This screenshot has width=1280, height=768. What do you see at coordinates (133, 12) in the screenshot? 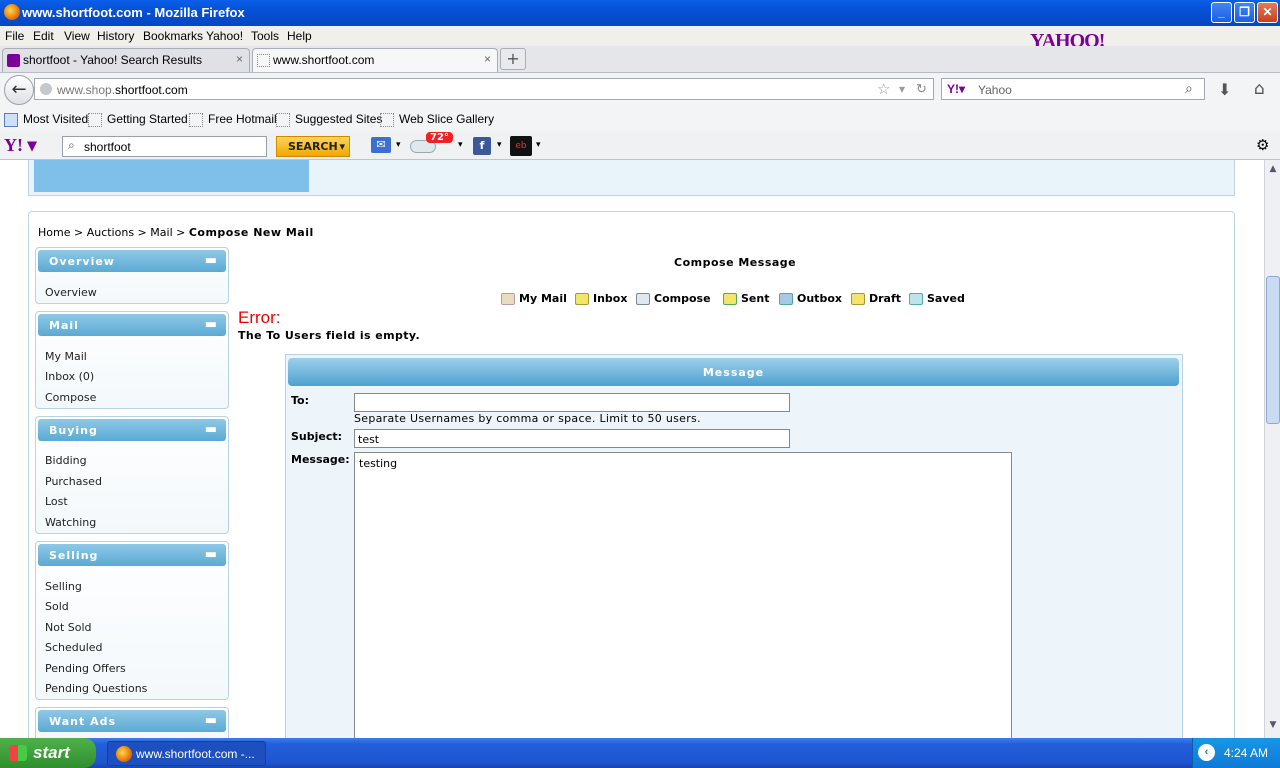
I see `window-title: www.shortfoot.com - Mozilla Firefox` at bounding box center [133, 12].